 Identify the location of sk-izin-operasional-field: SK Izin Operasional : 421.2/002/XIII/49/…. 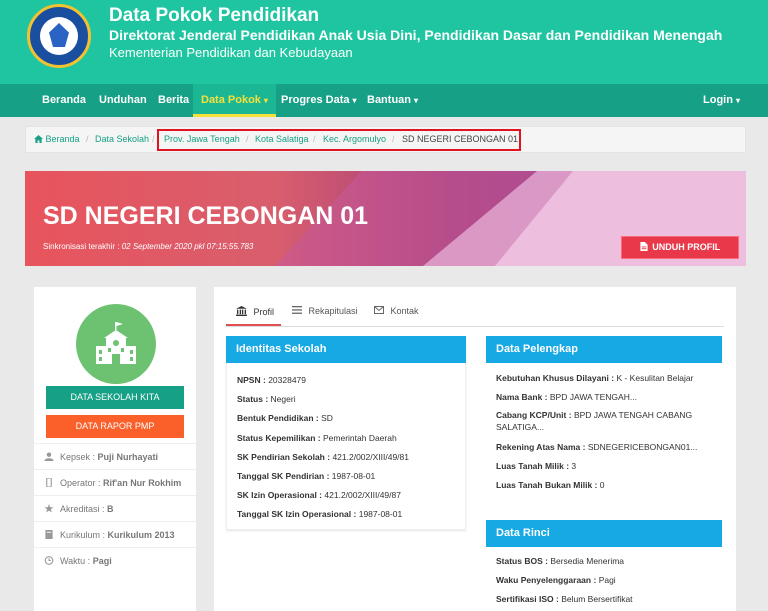
(319, 495).